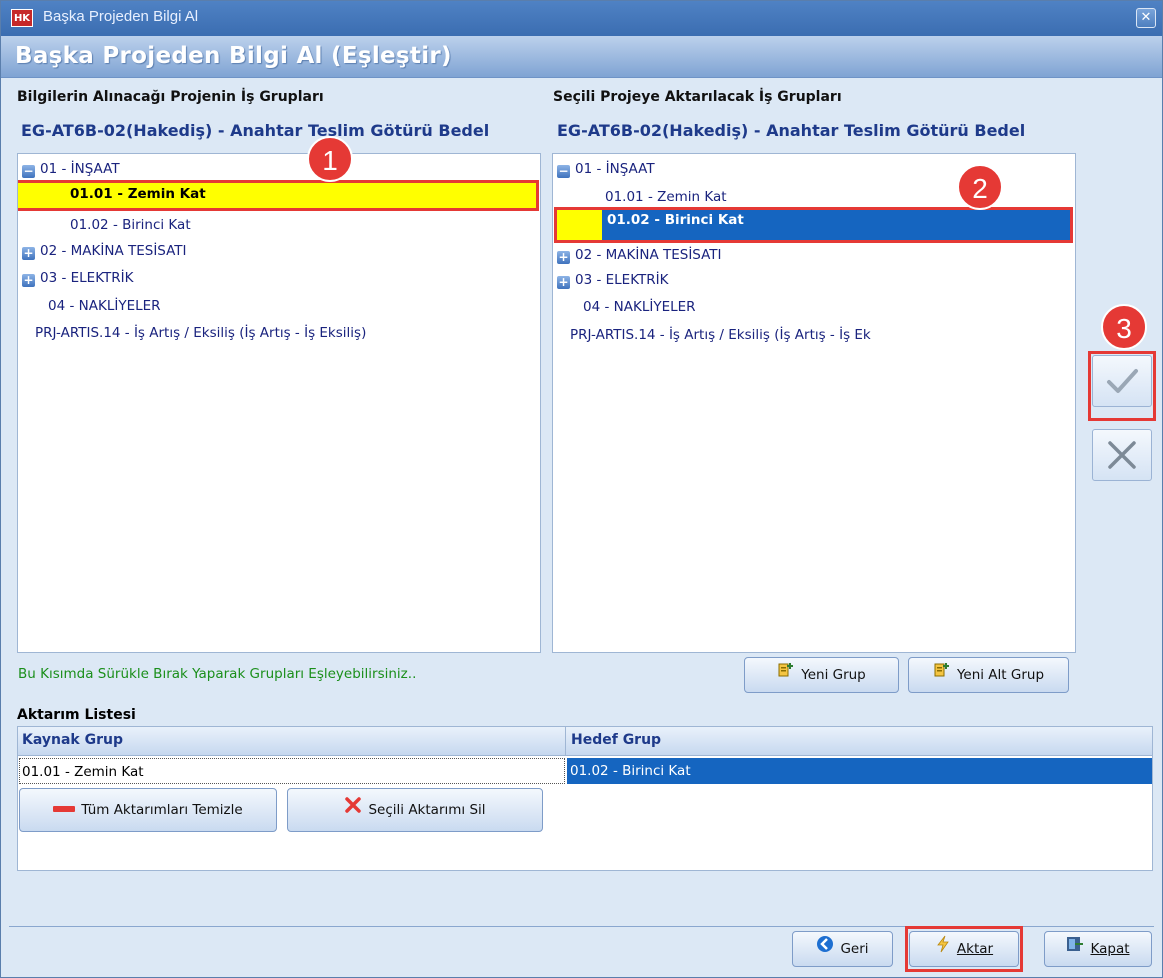 The width and height of the screenshot is (1163, 978). I want to click on checkmark-icon, so click(1122, 381).